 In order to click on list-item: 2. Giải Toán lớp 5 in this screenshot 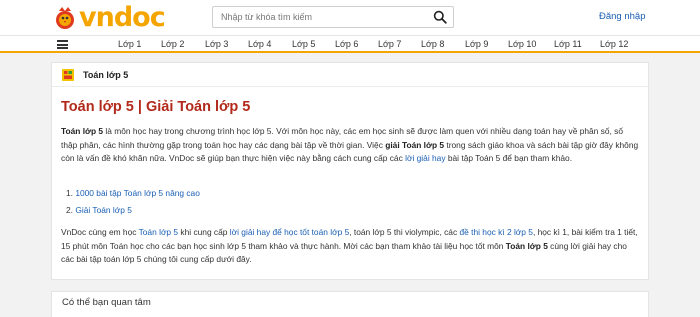, I will do `click(99, 210)`.